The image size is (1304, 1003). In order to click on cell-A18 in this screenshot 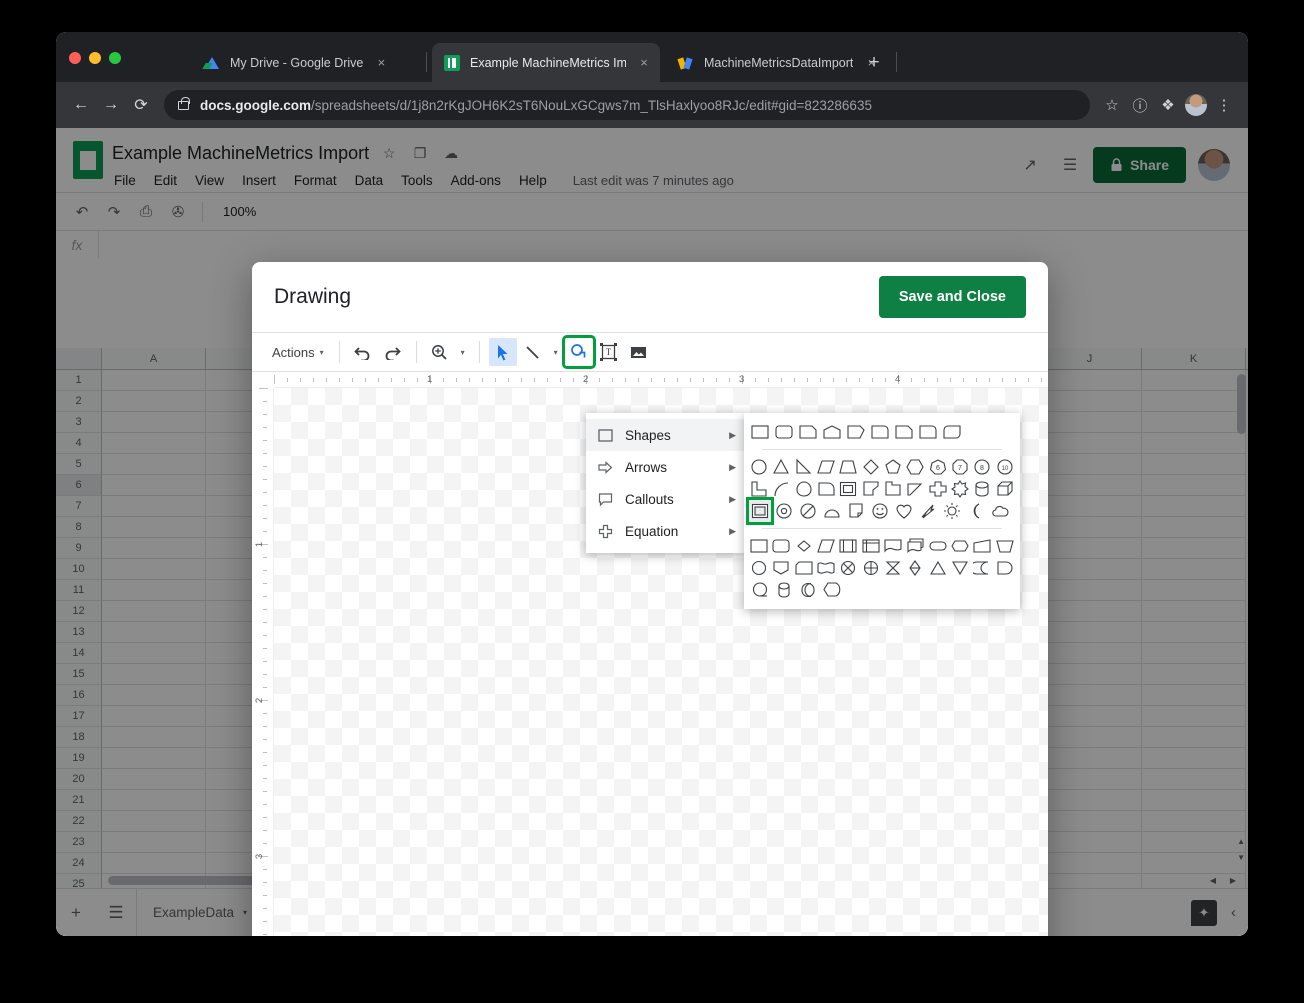, I will do `click(154, 737)`.